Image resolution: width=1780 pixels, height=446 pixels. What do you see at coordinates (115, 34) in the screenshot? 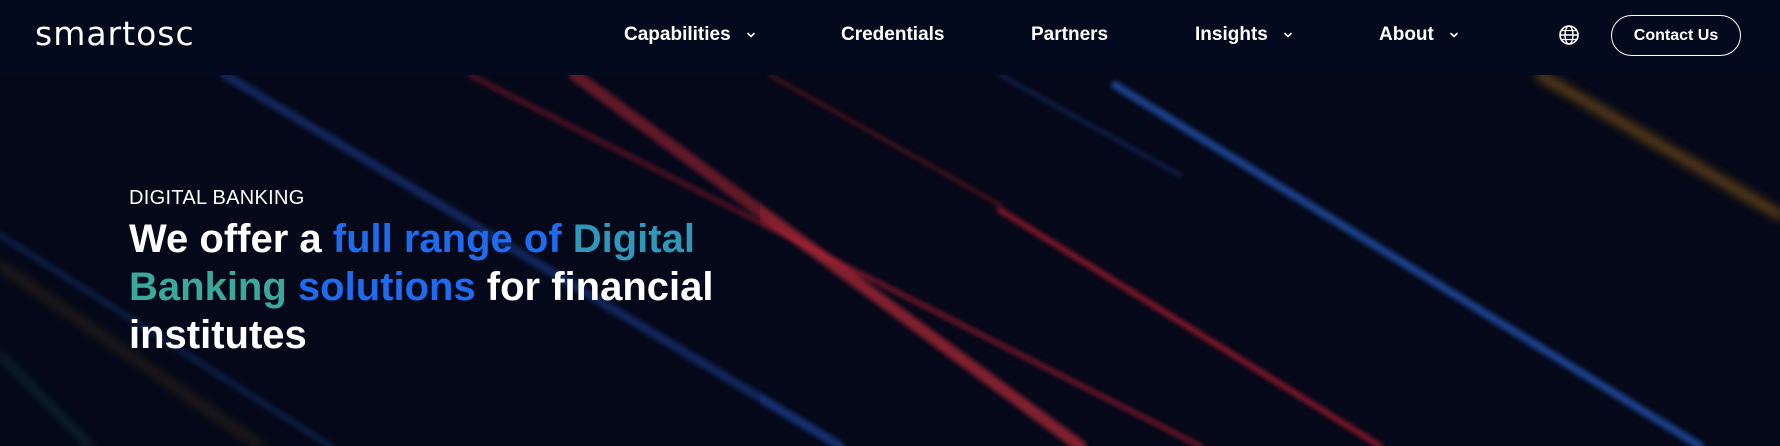
I see `smartosc-logo: smartosc` at bounding box center [115, 34].